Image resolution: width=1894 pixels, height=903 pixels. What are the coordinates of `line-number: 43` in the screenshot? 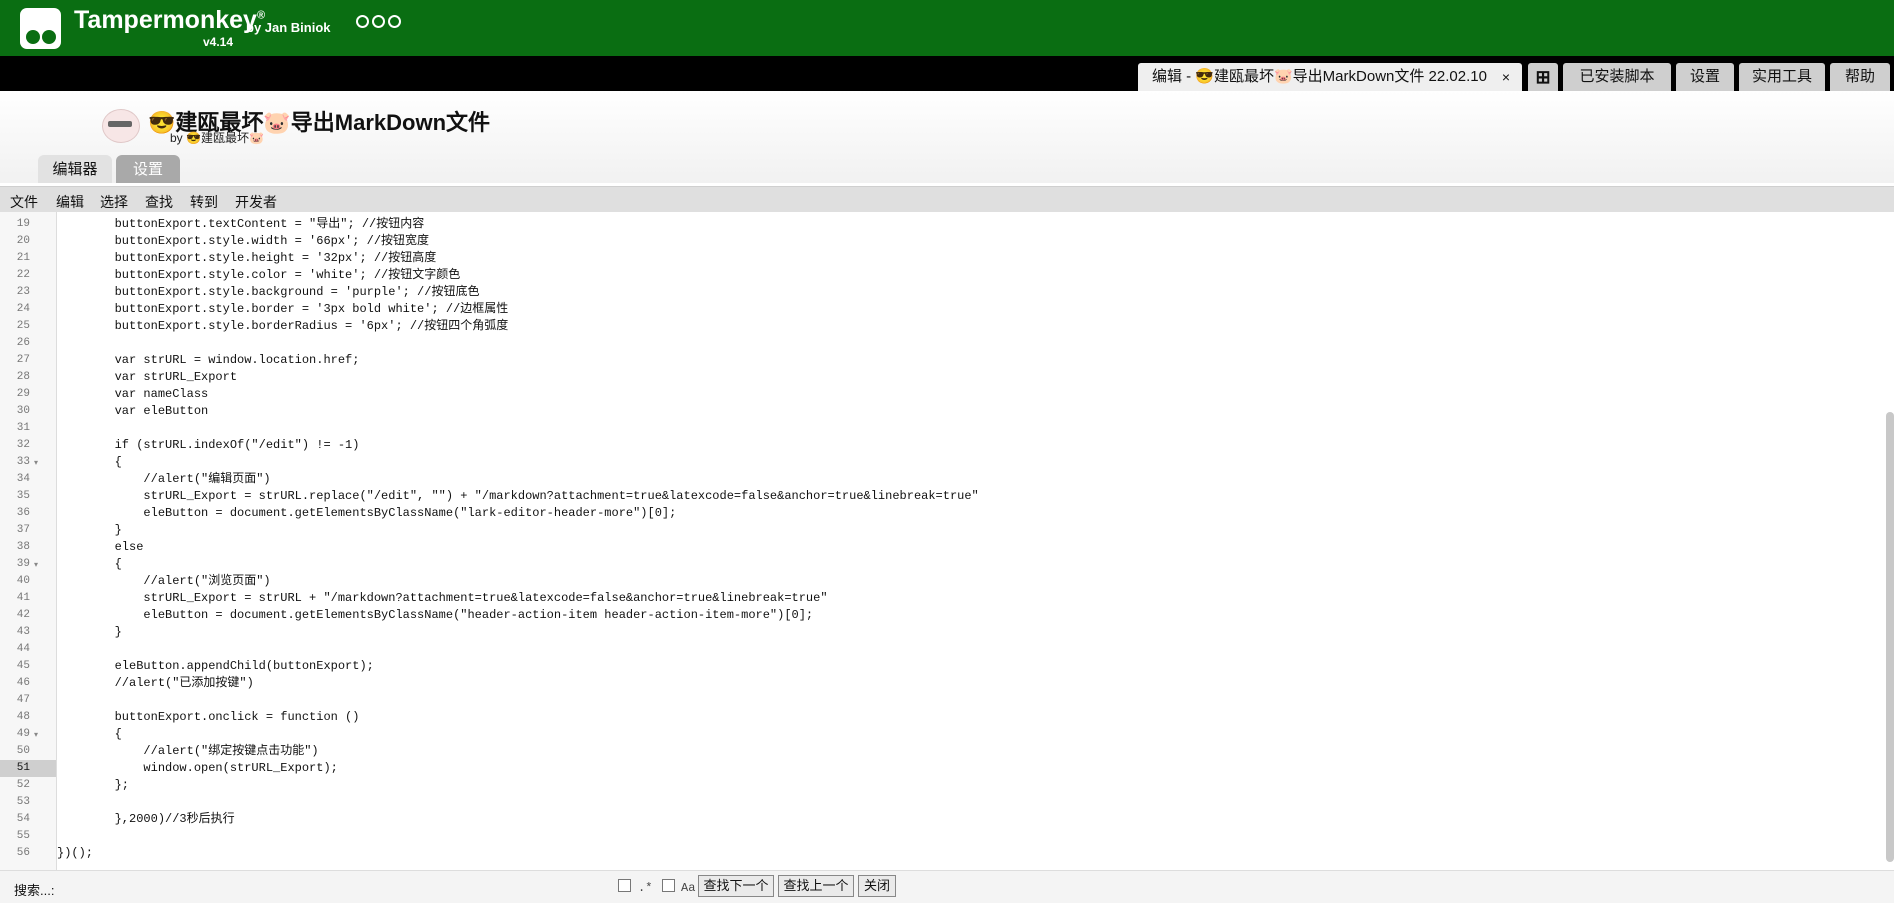 It's located at (23, 632).